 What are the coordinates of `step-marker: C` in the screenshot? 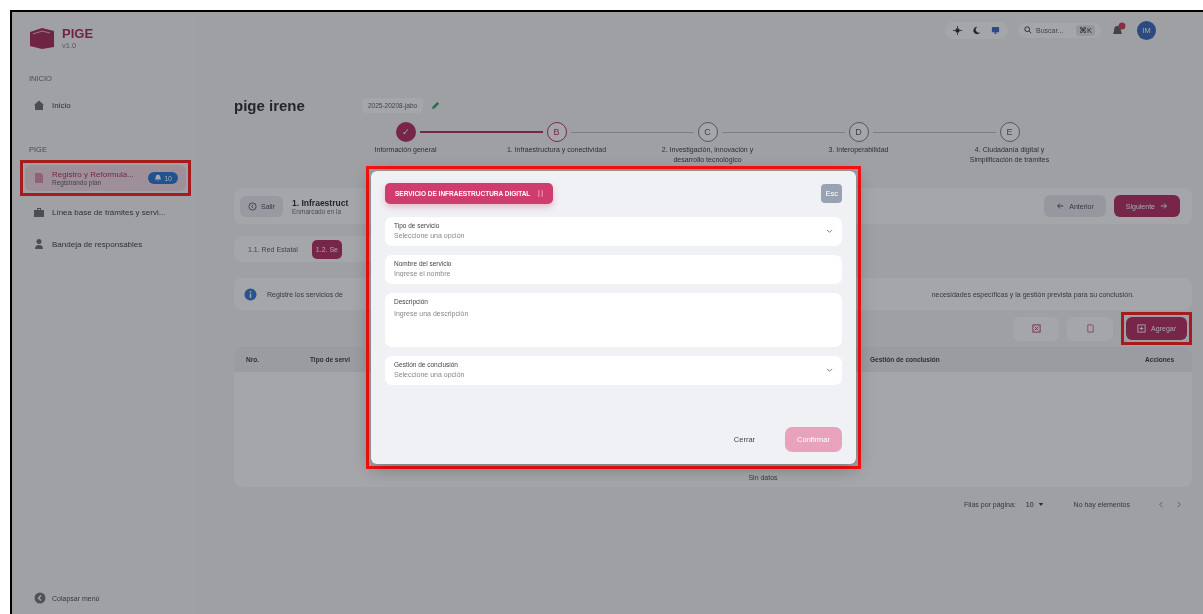 It's located at (707, 132).